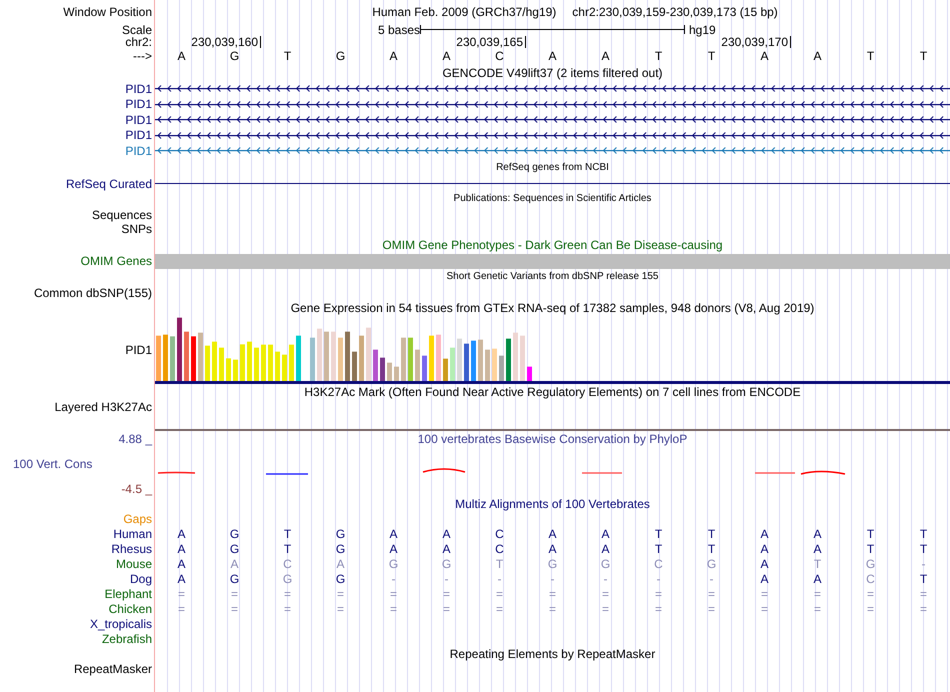 Image resolution: width=950 pixels, height=692 pixels. I want to click on species-label: Dog, so click(141, 579).